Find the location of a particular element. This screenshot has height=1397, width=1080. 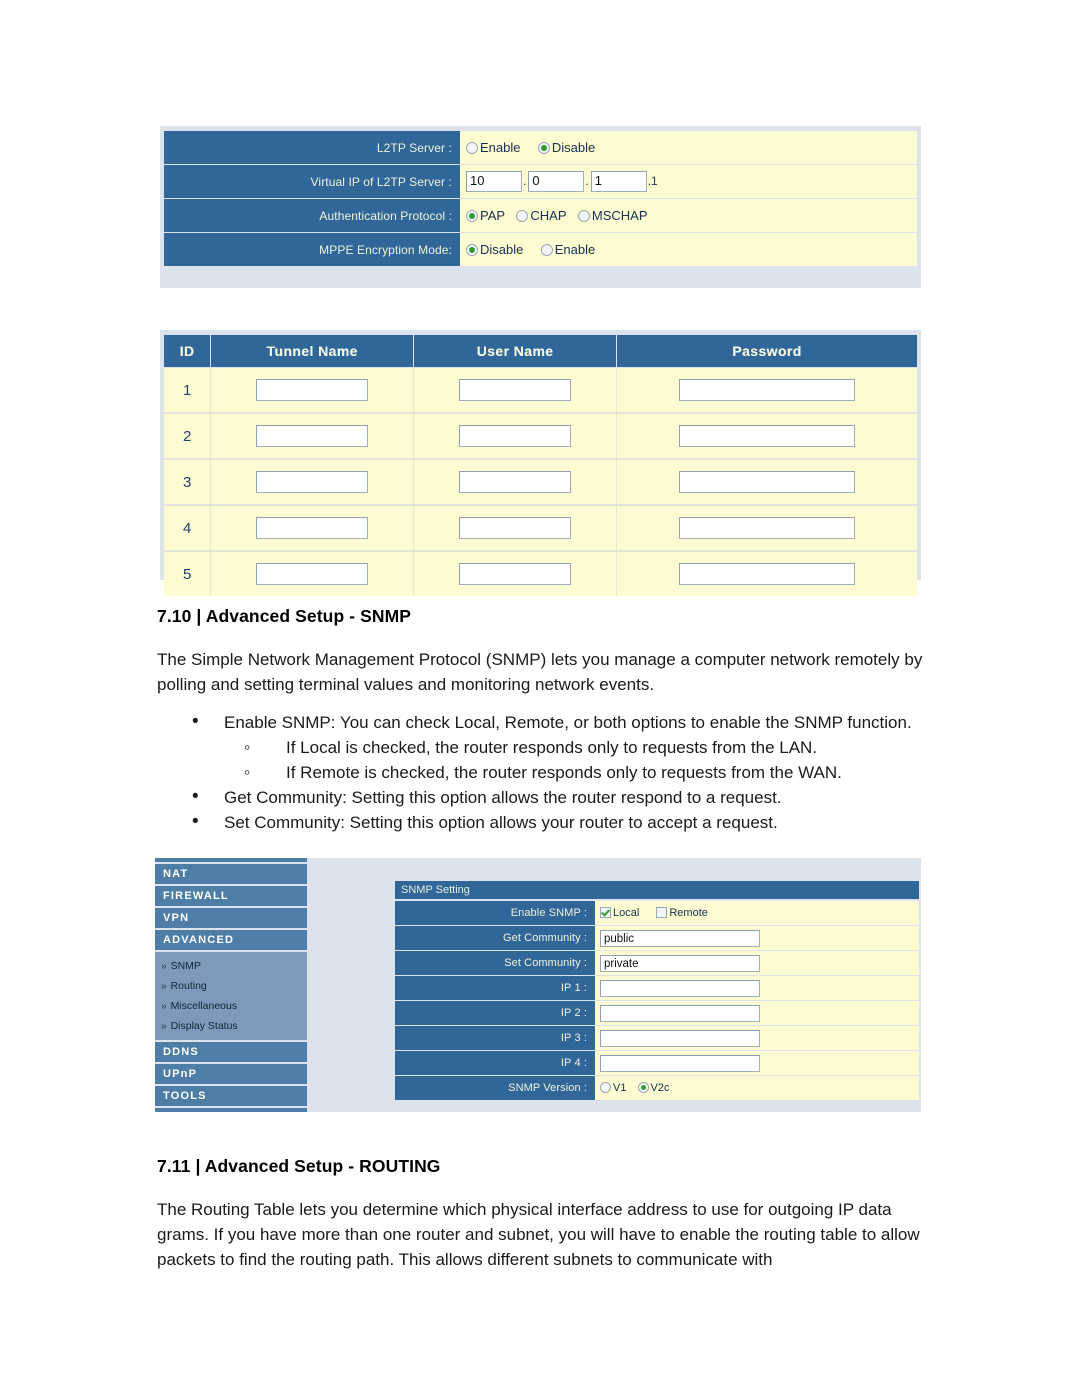

enable-snmp-row: Enable SNMP : Local Remote is located at coordinates (657, 913).